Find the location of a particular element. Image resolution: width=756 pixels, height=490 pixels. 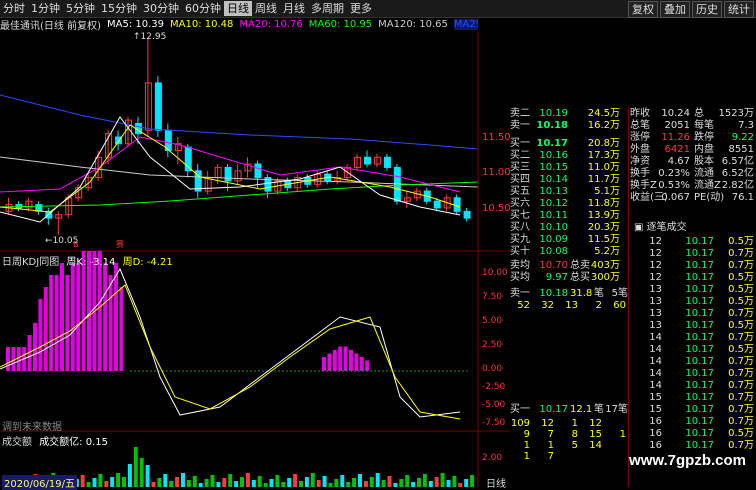

buy-price: 10.10 is located at coordinates (553, 227).